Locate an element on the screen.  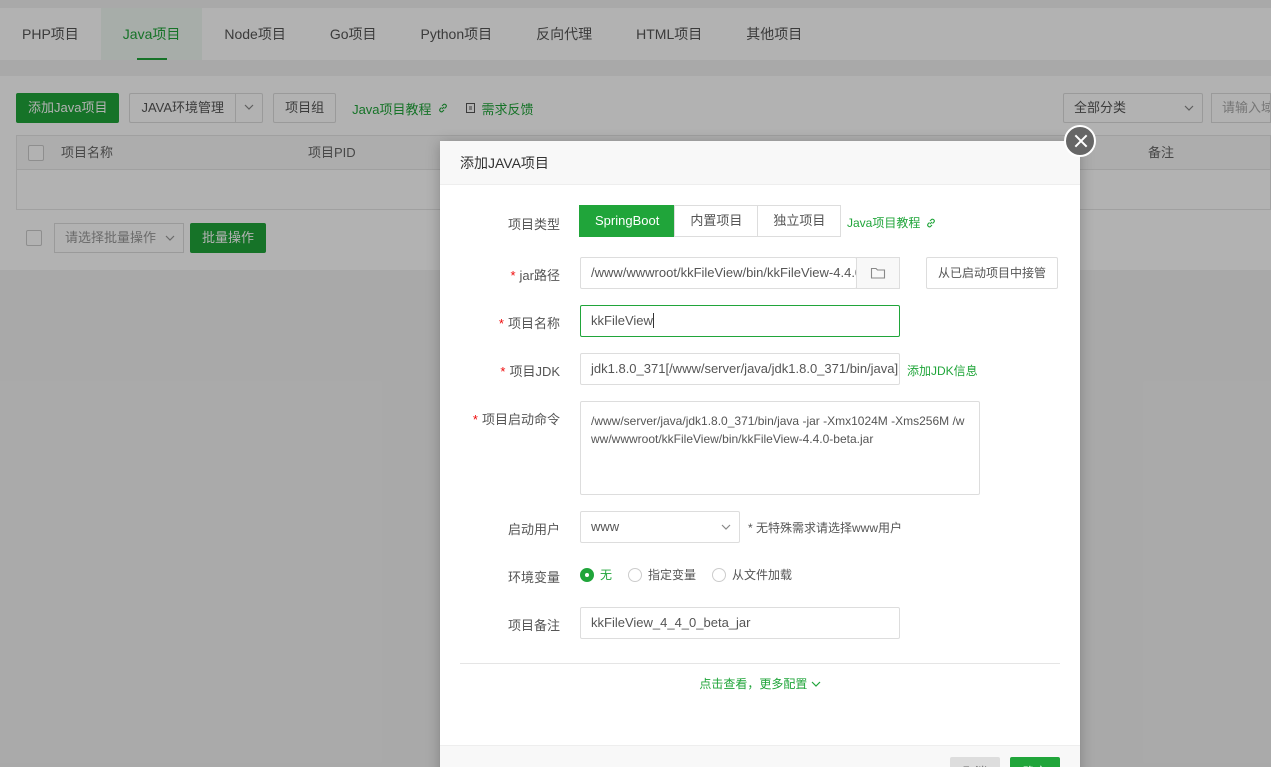
project-remark-input: kkFileView_4_4_0_beta_jar is located at coordinates (740, 623).